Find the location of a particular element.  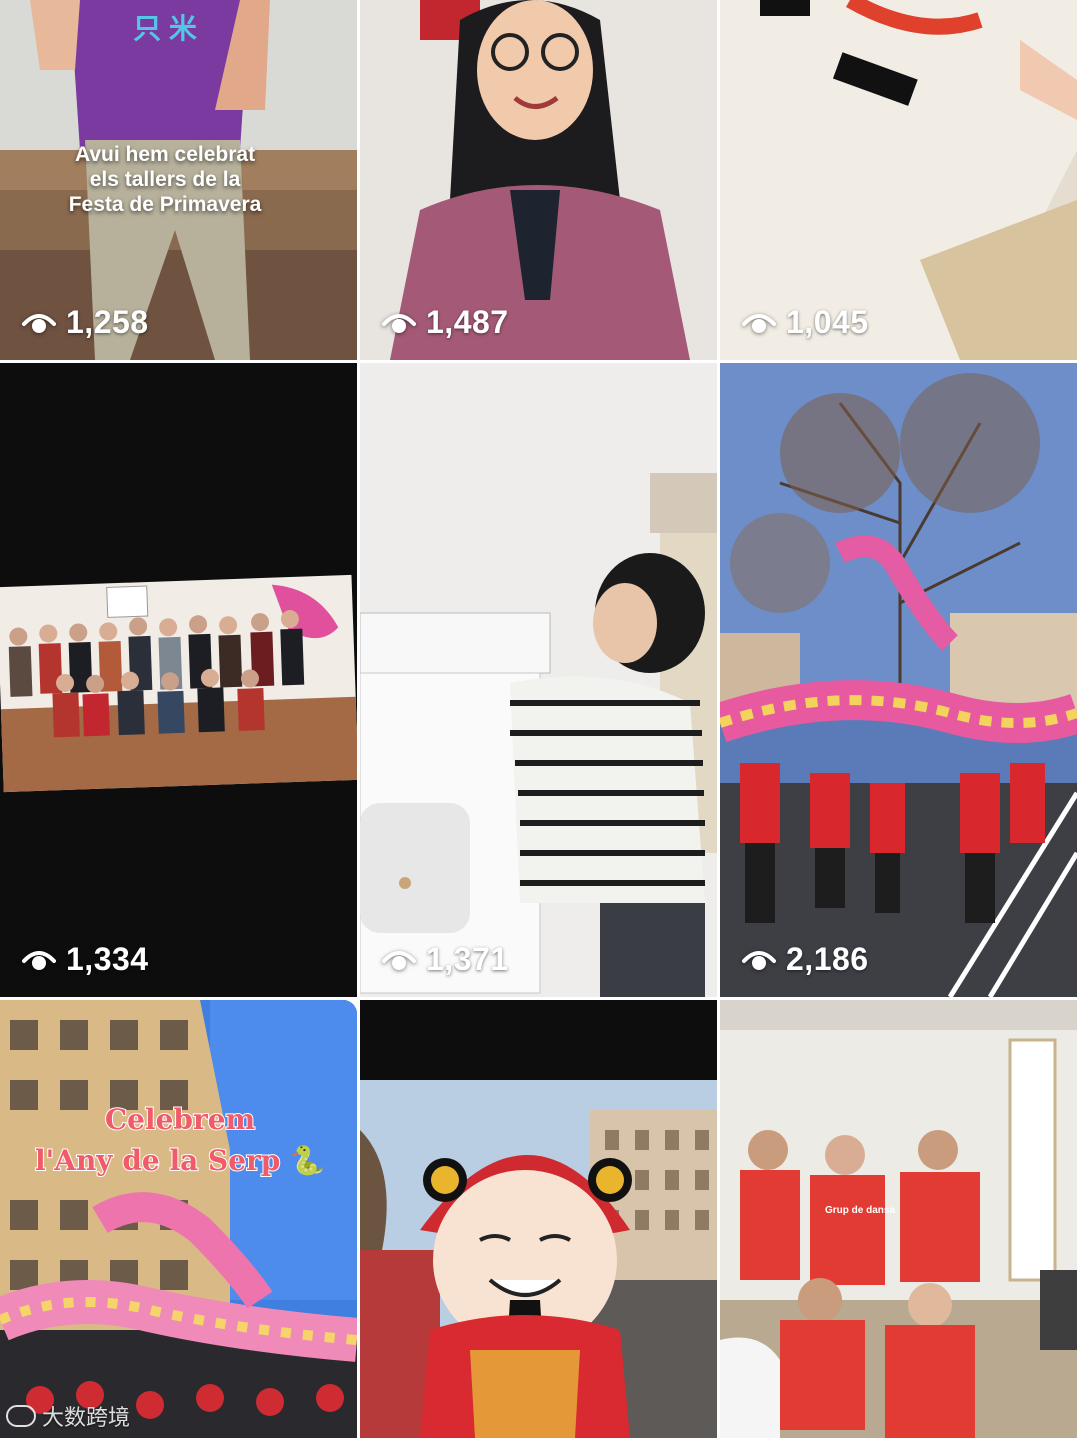

watermark-text: 大数跨境 is located at coordinates (86, 1417).